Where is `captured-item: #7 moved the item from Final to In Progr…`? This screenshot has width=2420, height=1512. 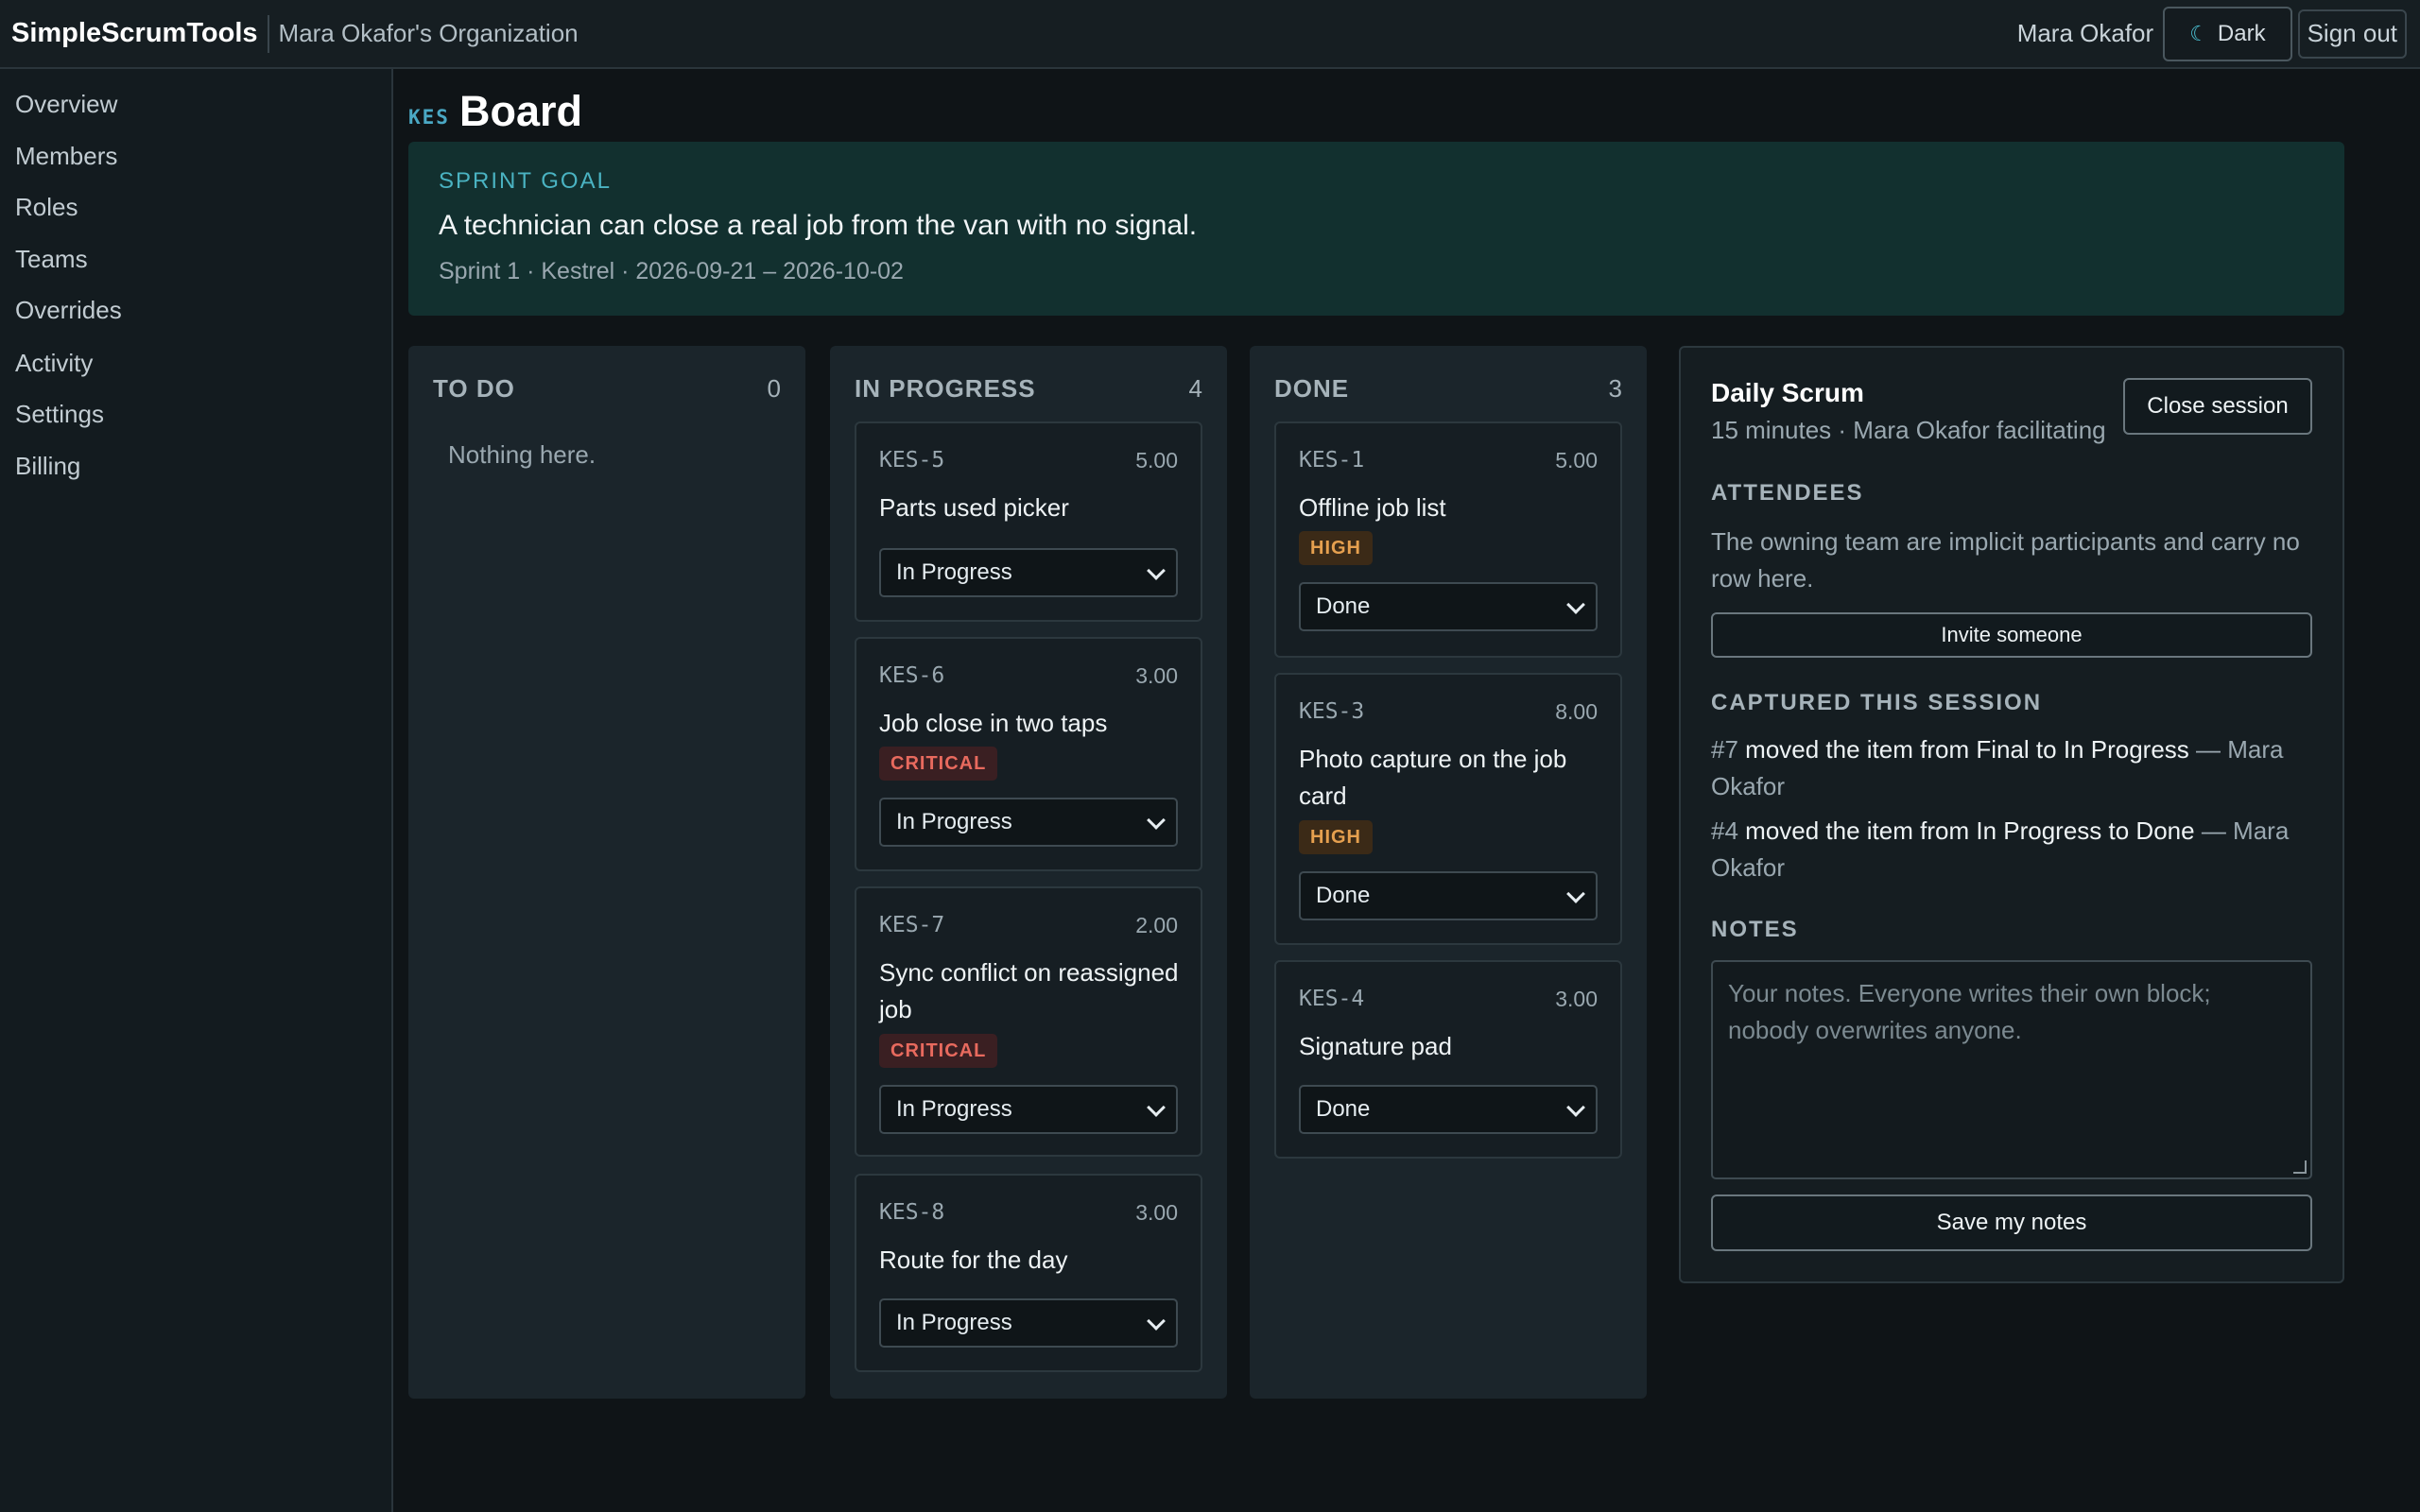 captured-item: #7 moved the item from Final to In Progr… is located at coordinates (2014, 768).